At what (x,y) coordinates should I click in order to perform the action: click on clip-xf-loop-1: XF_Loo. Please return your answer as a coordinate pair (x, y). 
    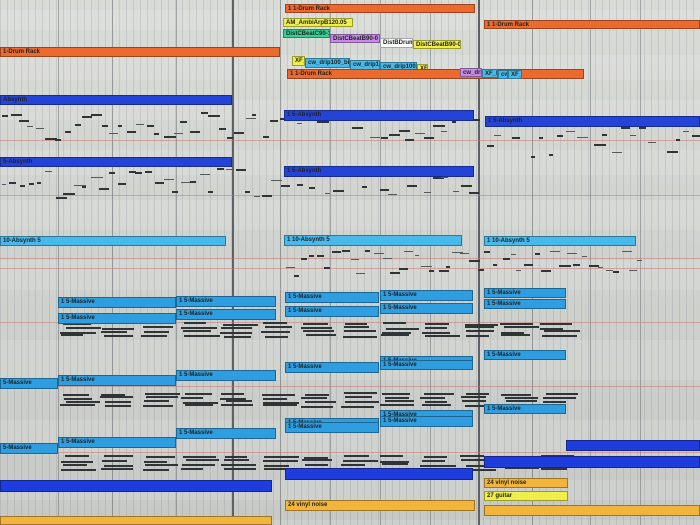
    Looking at the image, I should click on (298, 61).